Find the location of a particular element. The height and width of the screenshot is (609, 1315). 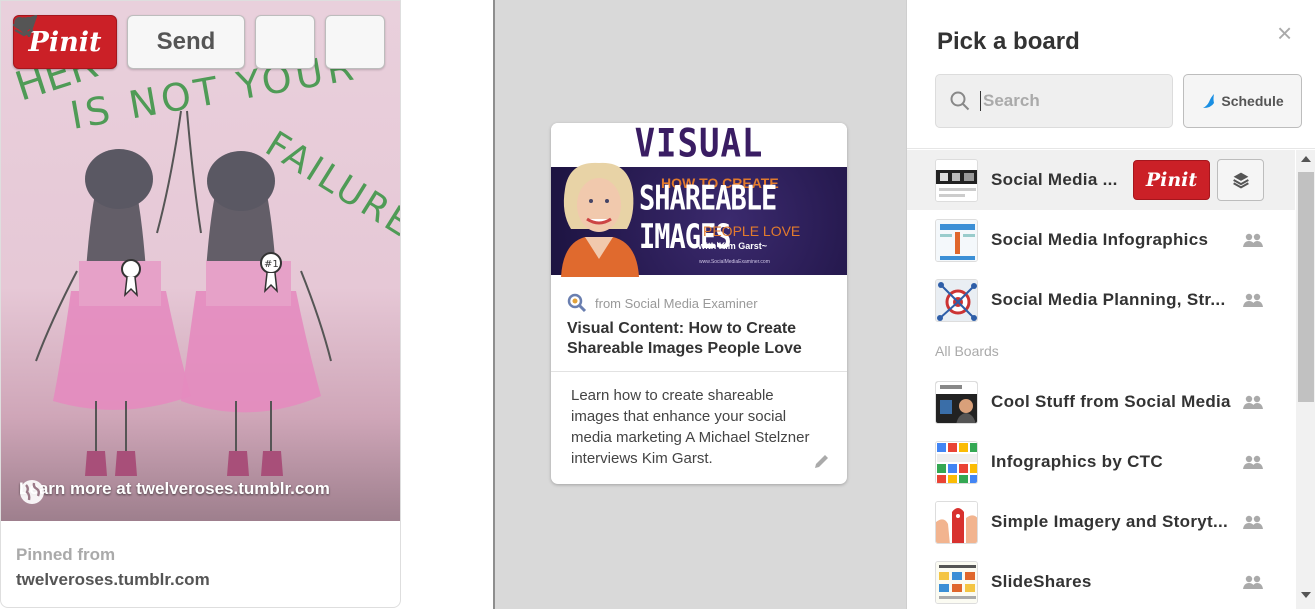

close-icon: × is located at coordinates (1284, 33).